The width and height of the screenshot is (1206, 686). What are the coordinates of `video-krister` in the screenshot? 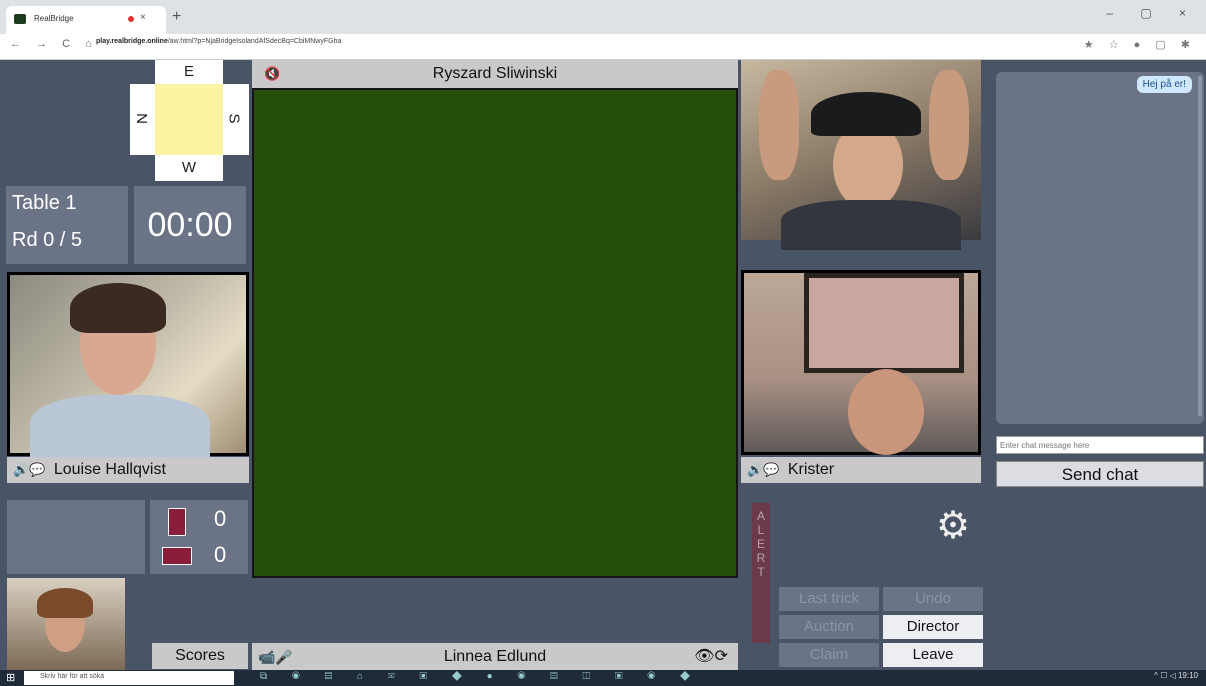 It's located at (861, 362).